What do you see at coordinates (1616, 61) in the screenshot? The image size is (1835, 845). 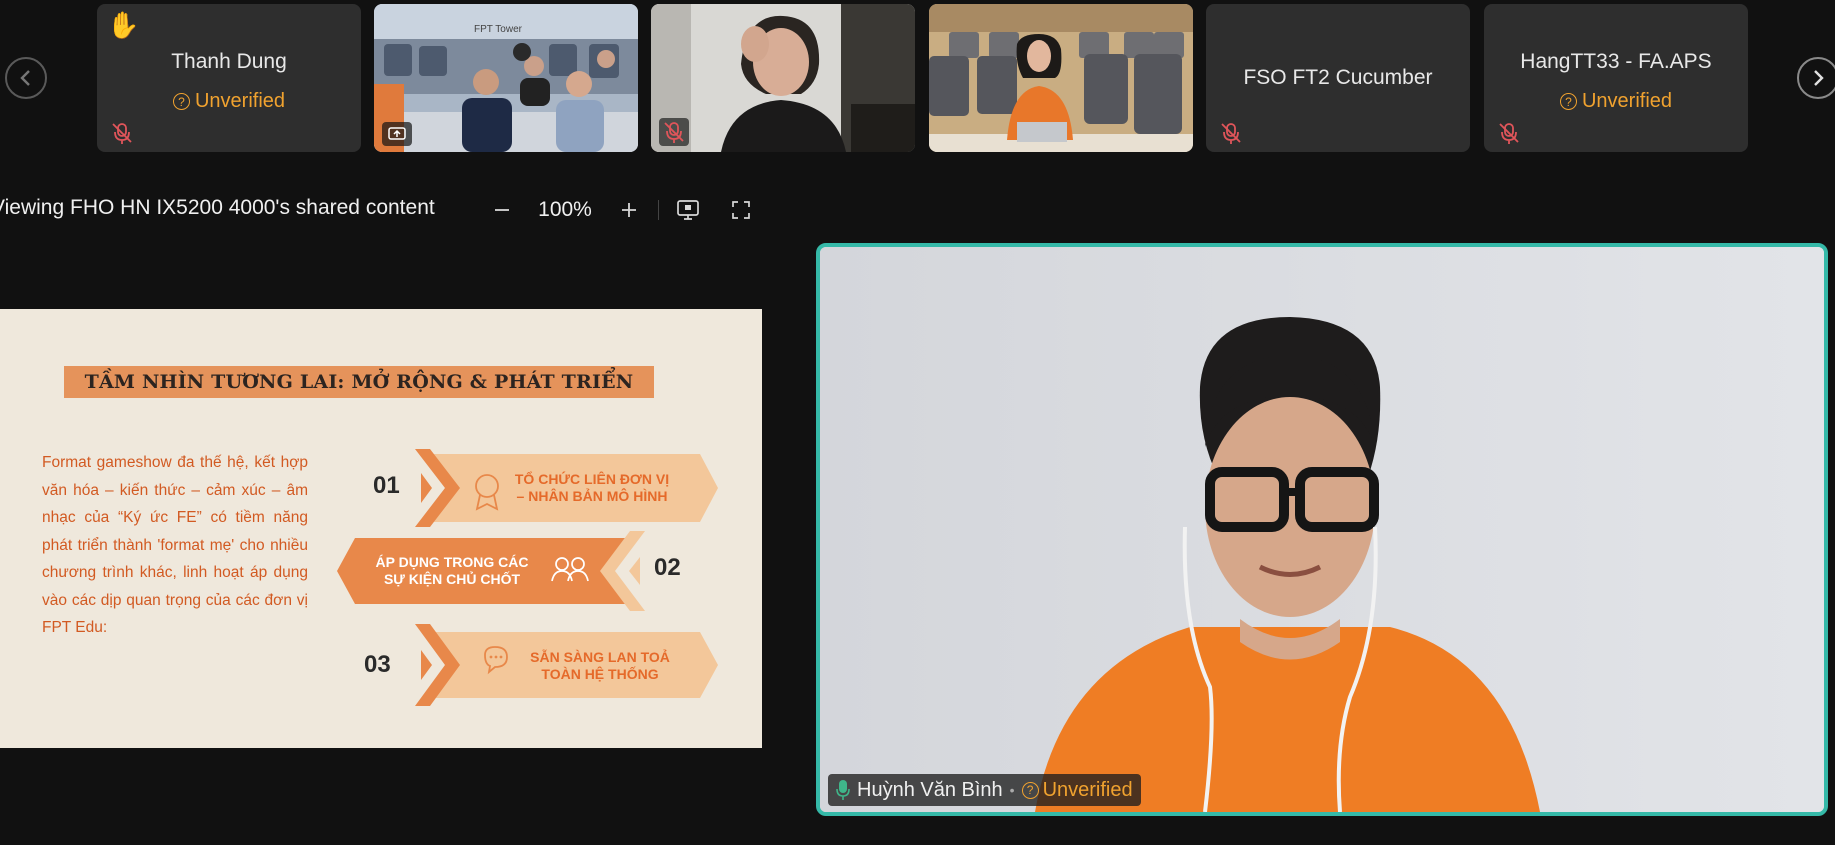 I see `participant-name: HangTT33 - FA.APS` at bounding box center [1616, 61].